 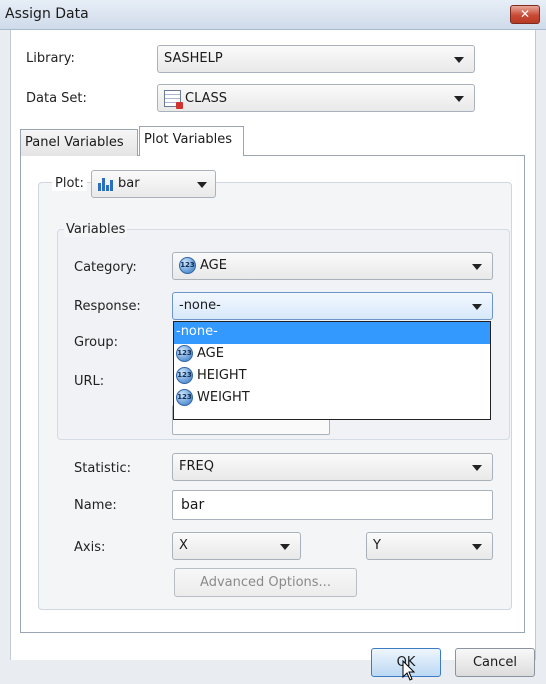 What do you see at coordinates (316, 98) in the screenshot?
I see `dataset-select: CLASS` at bounding box center [316, 98].